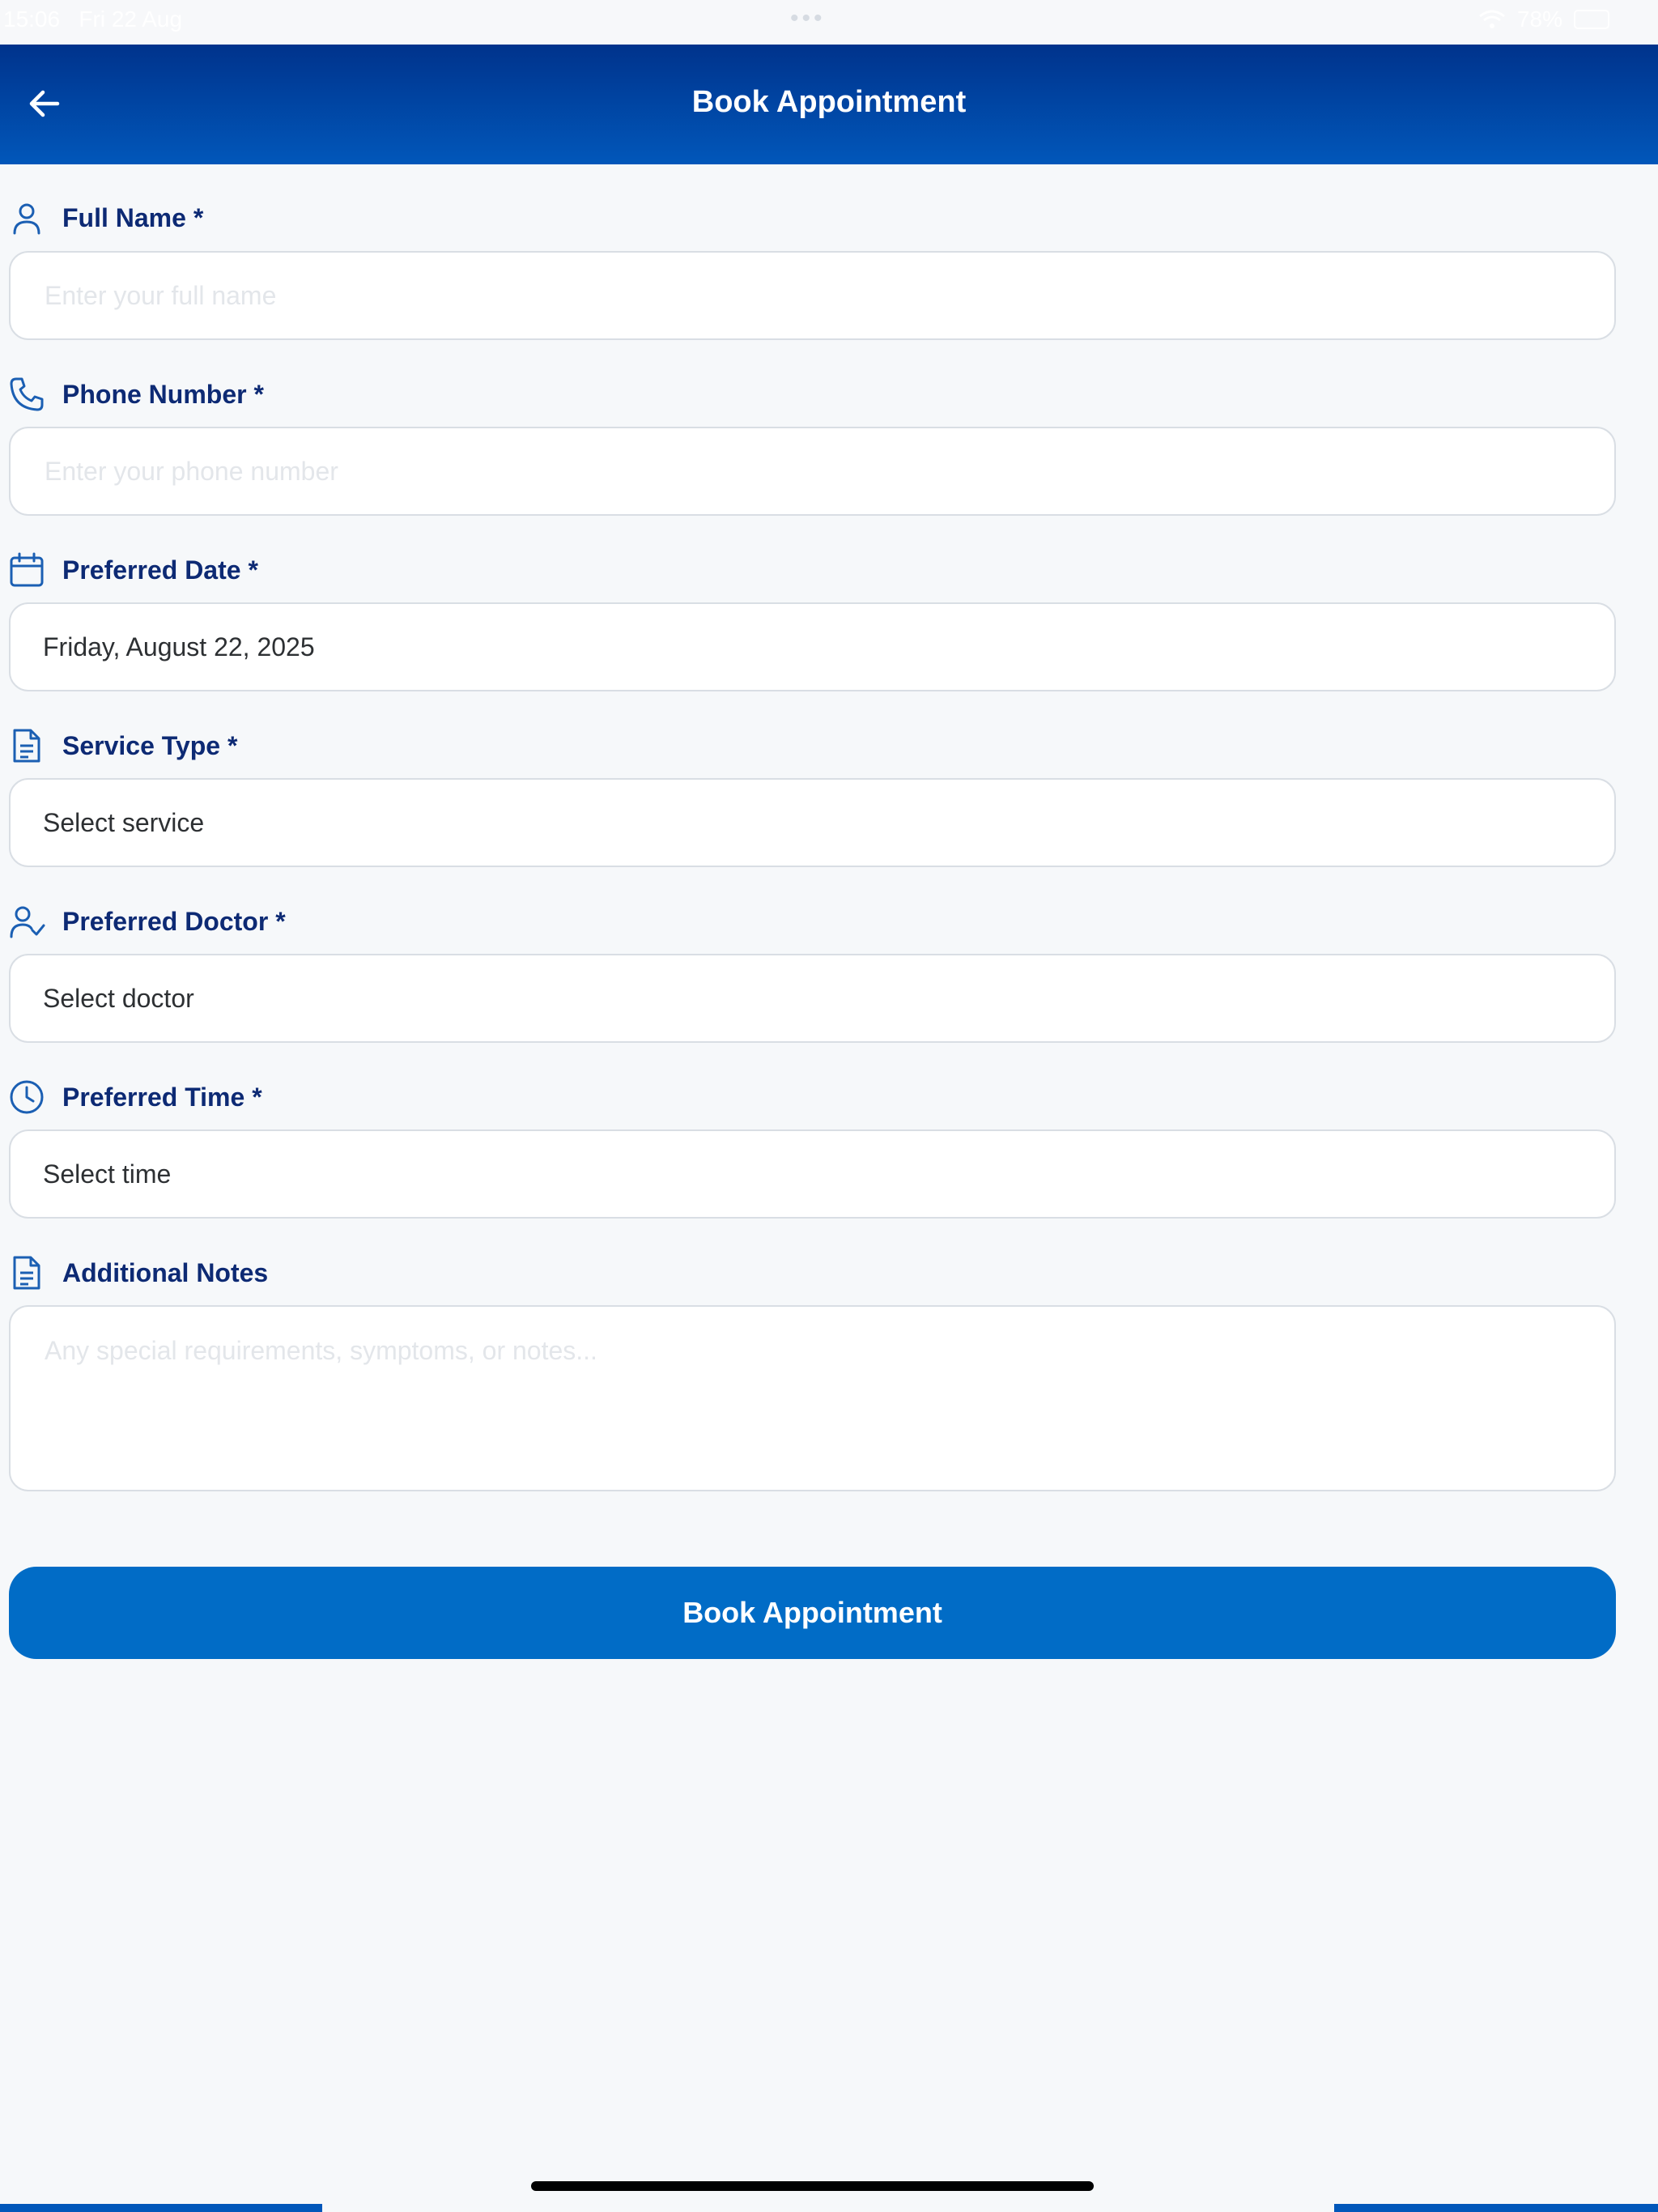 The width and height of the screenshot is (1658, 2212). What do you see at coordinates (26, 921) in the screenshot?
I see `user-check-icon` at bounding box center [26, 921].